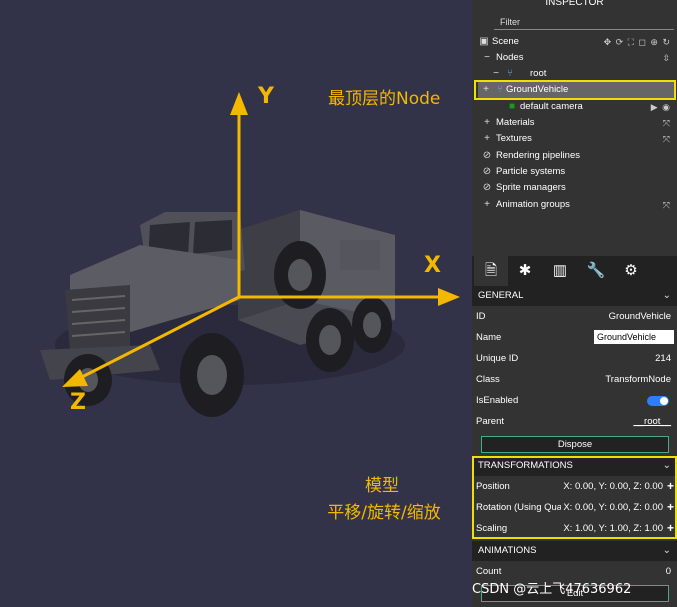 The height and width of the screenshot is (607, 677). Describe the element at coordinates (510, 57) in the screenshot. I see `tree-item-label: Nodes` at that location.